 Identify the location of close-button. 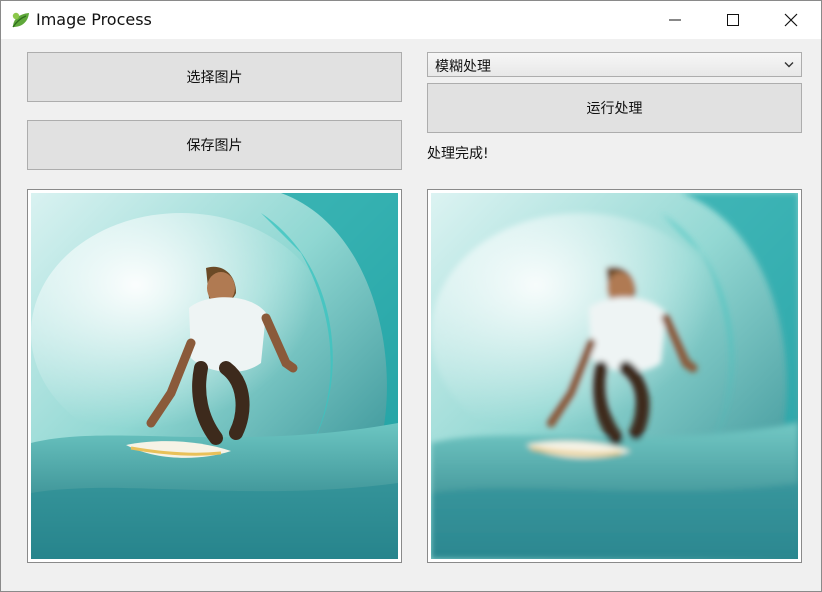
(791, 20).